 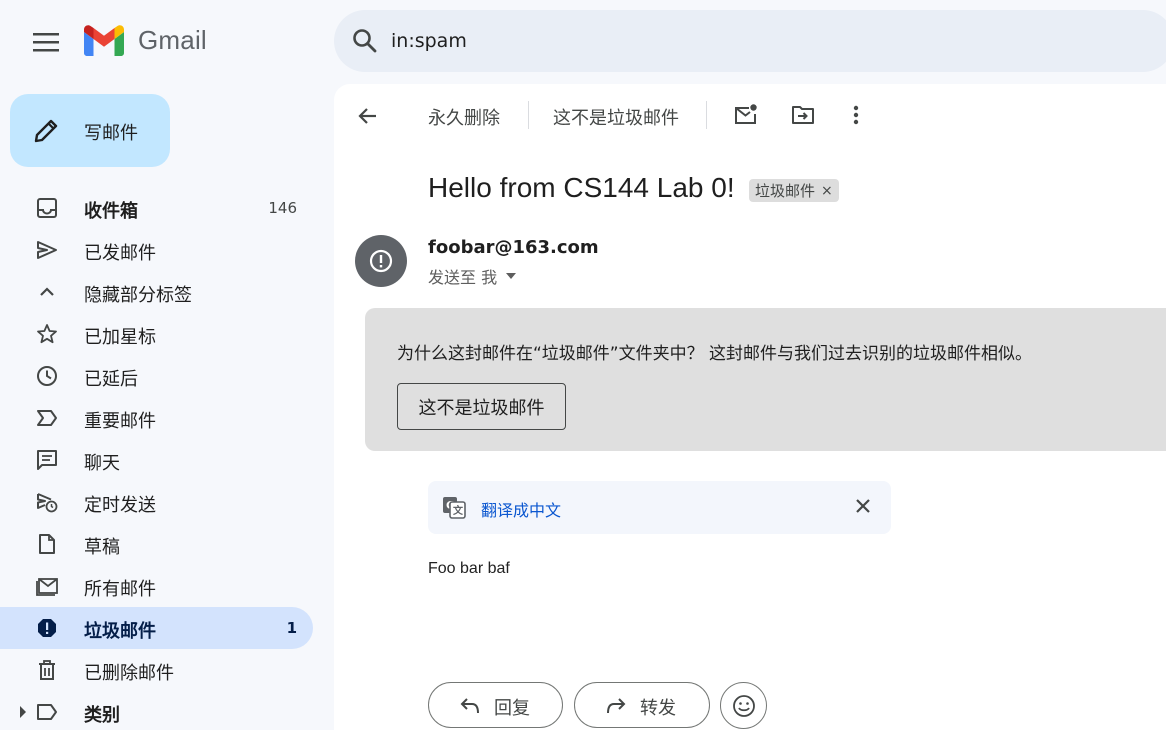 I want to click on more-vert-icon, so click(x=856, y=115).